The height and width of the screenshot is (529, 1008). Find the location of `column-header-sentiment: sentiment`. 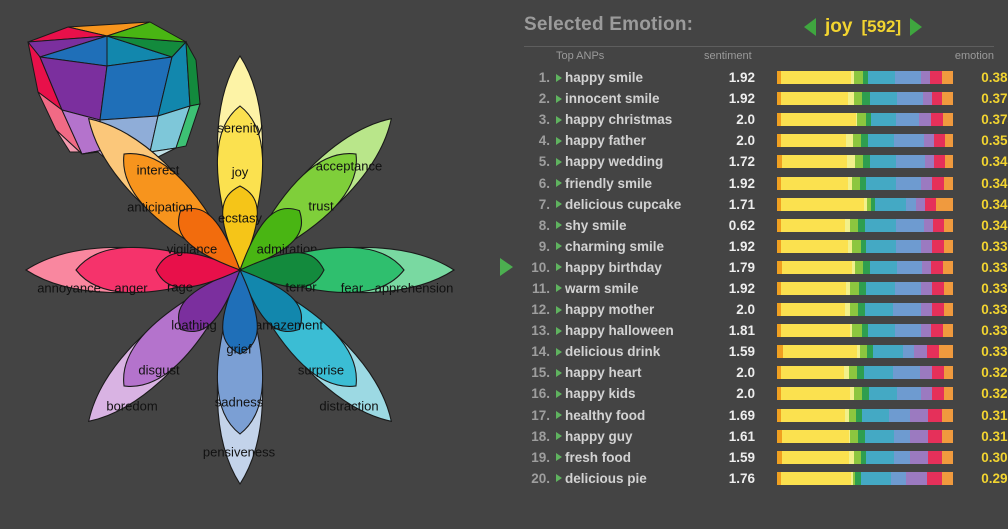

column-header-sentiment: sentiment is located at coordinates (728, 56).